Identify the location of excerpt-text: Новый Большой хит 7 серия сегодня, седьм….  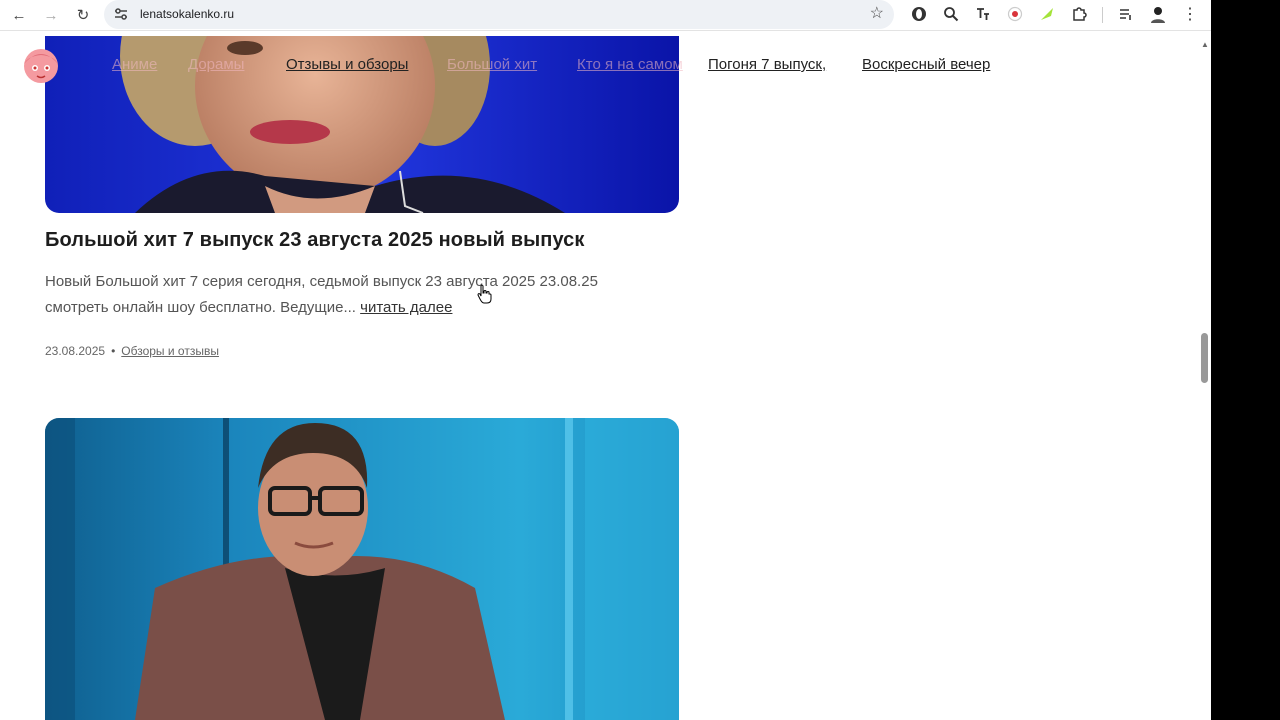
(321, 294).